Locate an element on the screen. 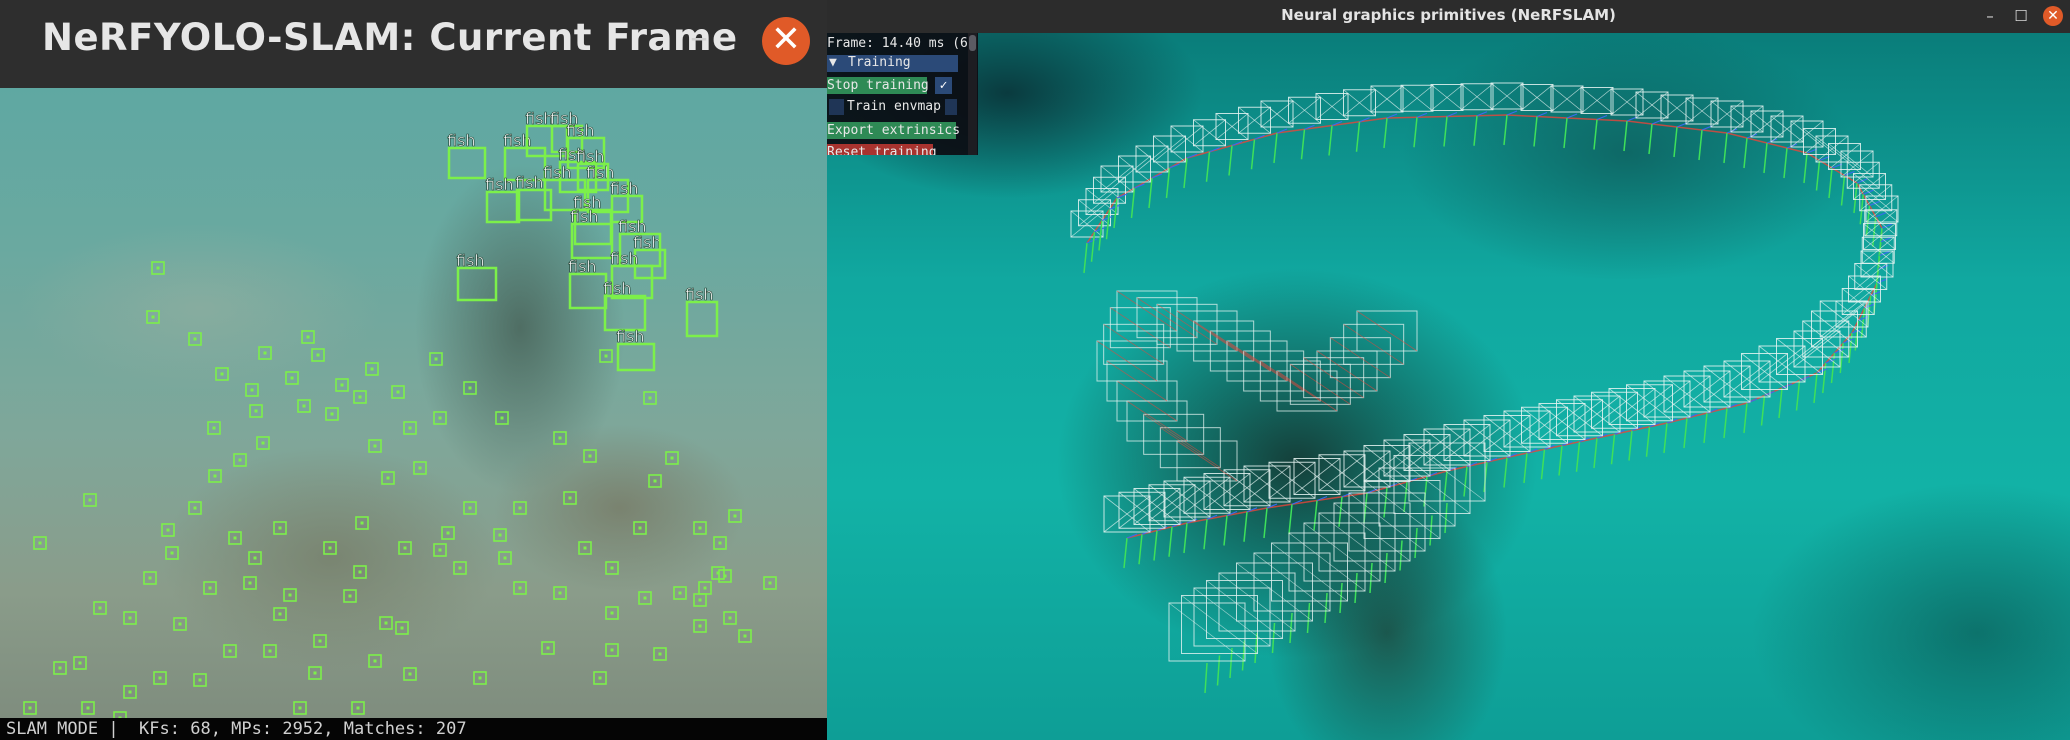  nerf-window-title: Neural graphics primitives (NeRFSLAM) is located at coordinates (1448, 15).